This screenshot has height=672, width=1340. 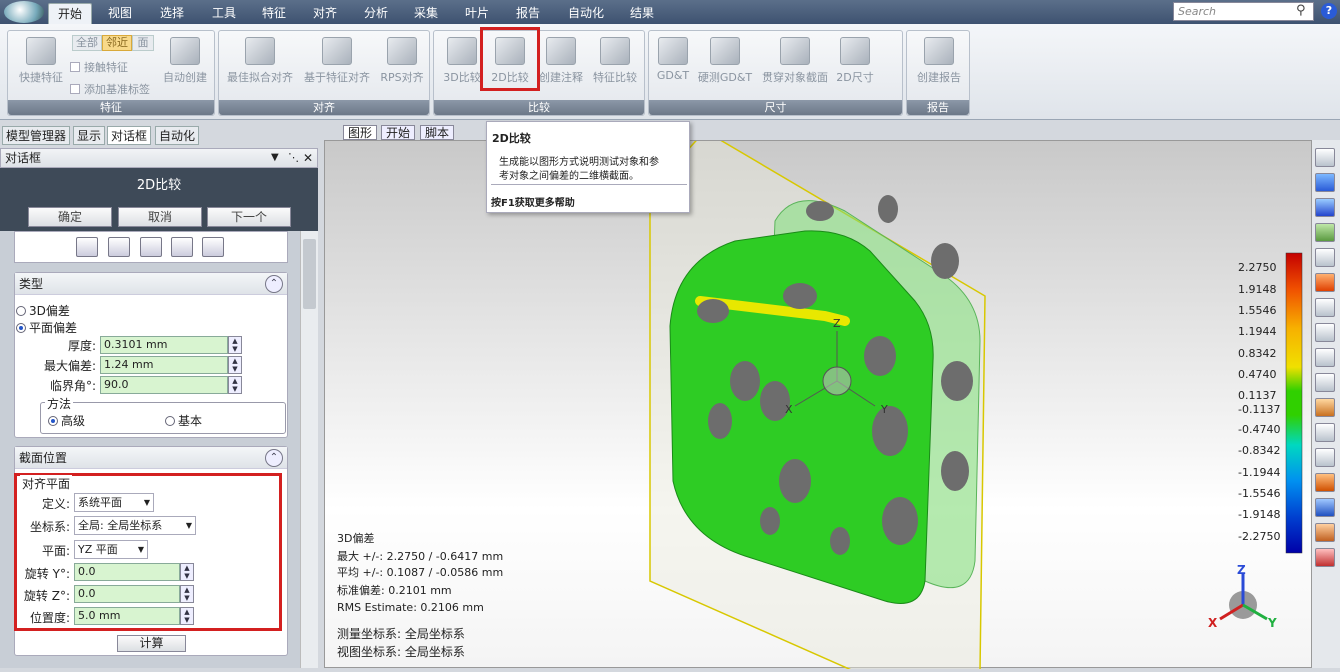 I want to click on calculate-button: 计算, so click(x=151, y=643).